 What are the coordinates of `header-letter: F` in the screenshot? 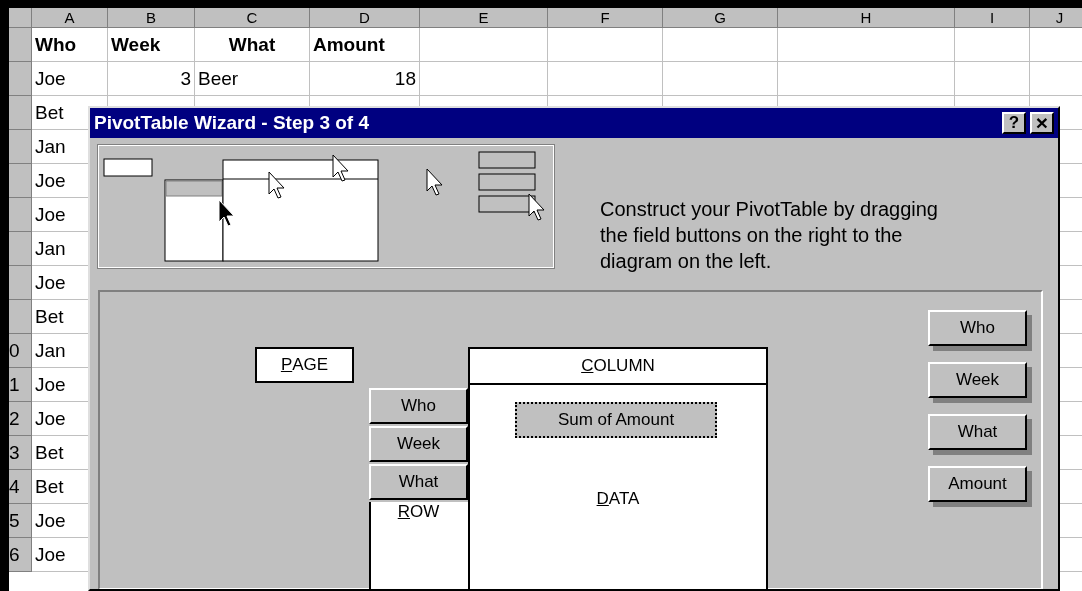 It's located at (605, 18).